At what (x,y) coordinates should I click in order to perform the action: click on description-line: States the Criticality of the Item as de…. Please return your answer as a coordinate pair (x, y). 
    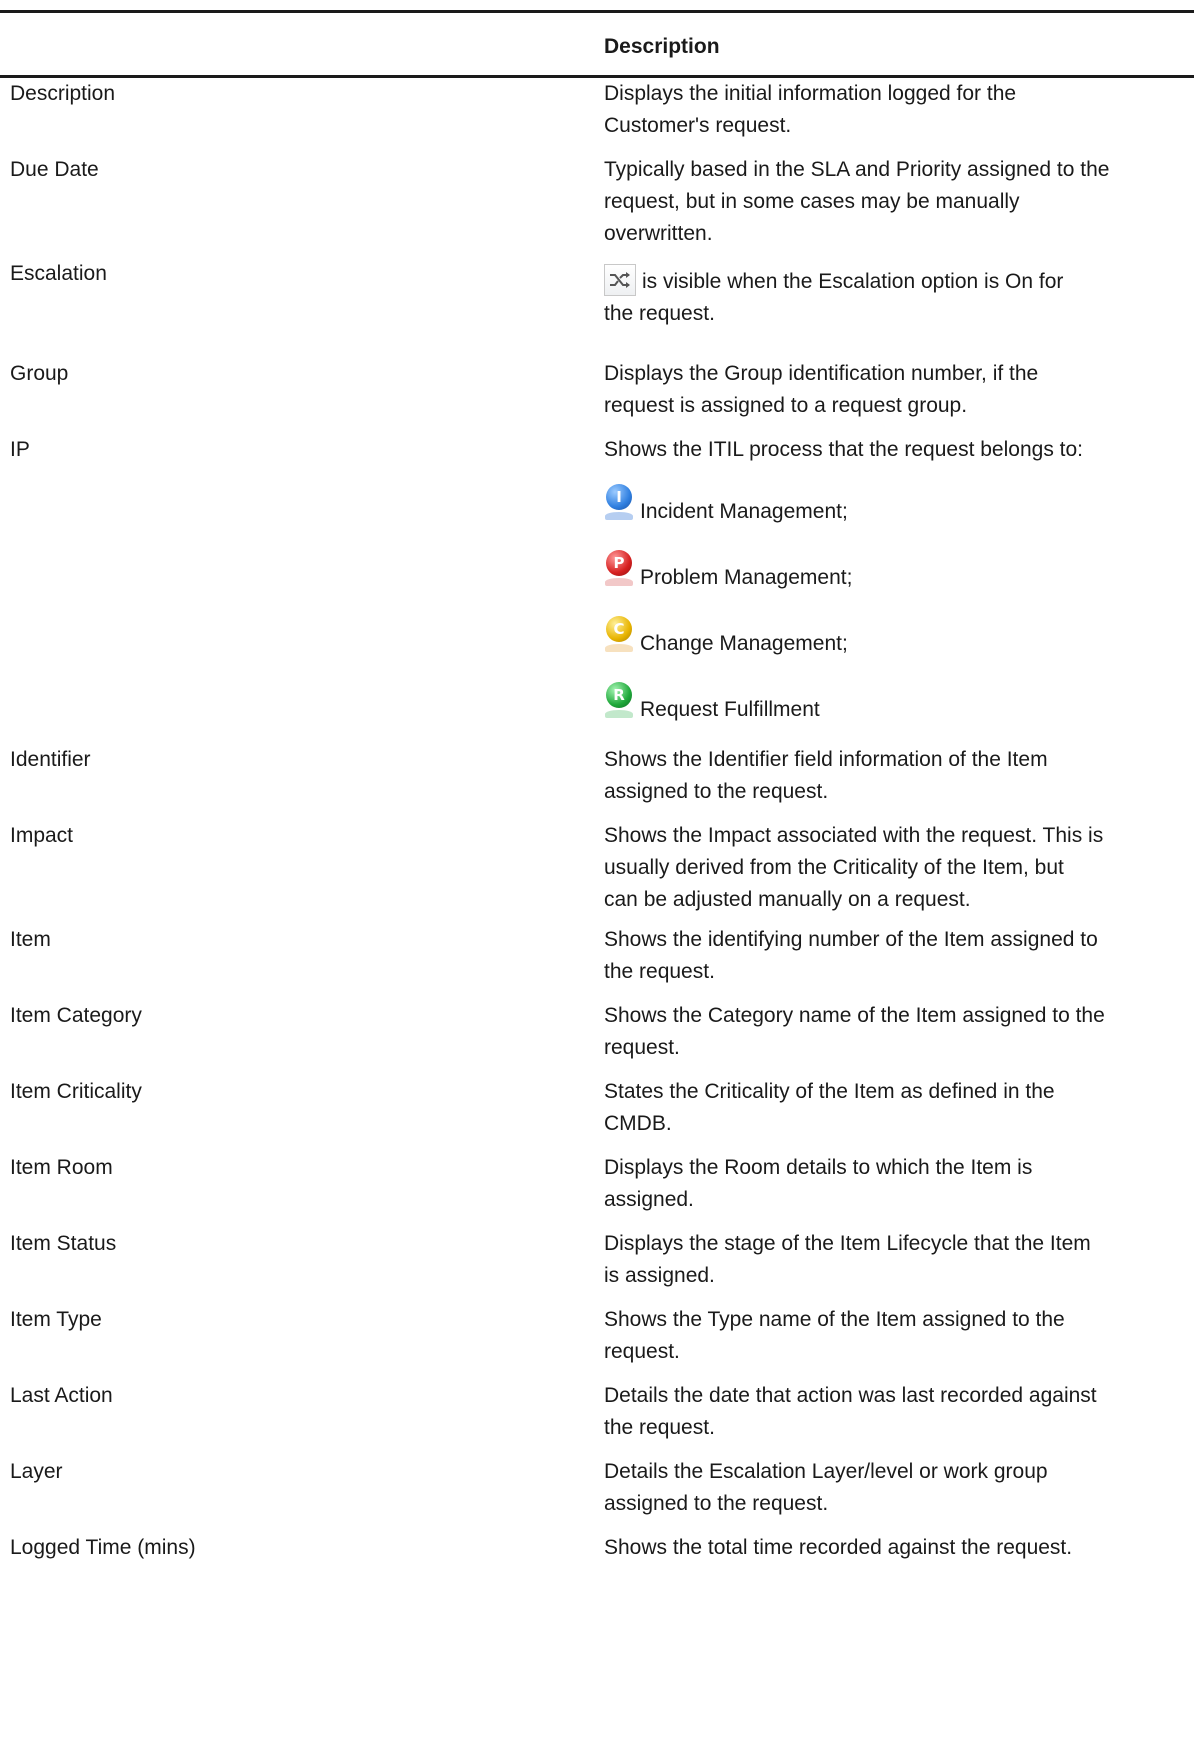
    Looking at the image, I should click on (829, 1091).